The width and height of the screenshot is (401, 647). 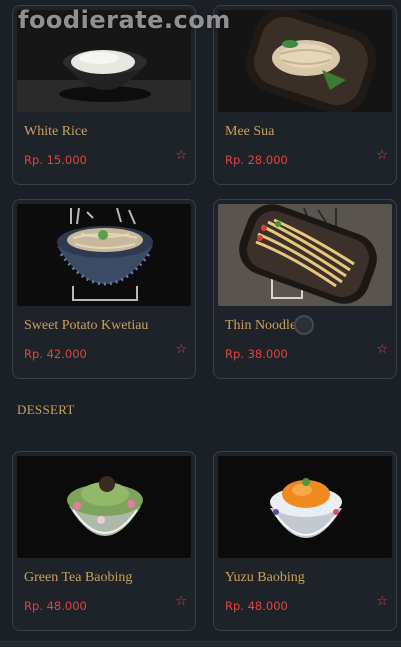 I want to click on menu-item-card: Green Tea Baobing Rp. 48.000 ☆, so click(x=104, y=541).